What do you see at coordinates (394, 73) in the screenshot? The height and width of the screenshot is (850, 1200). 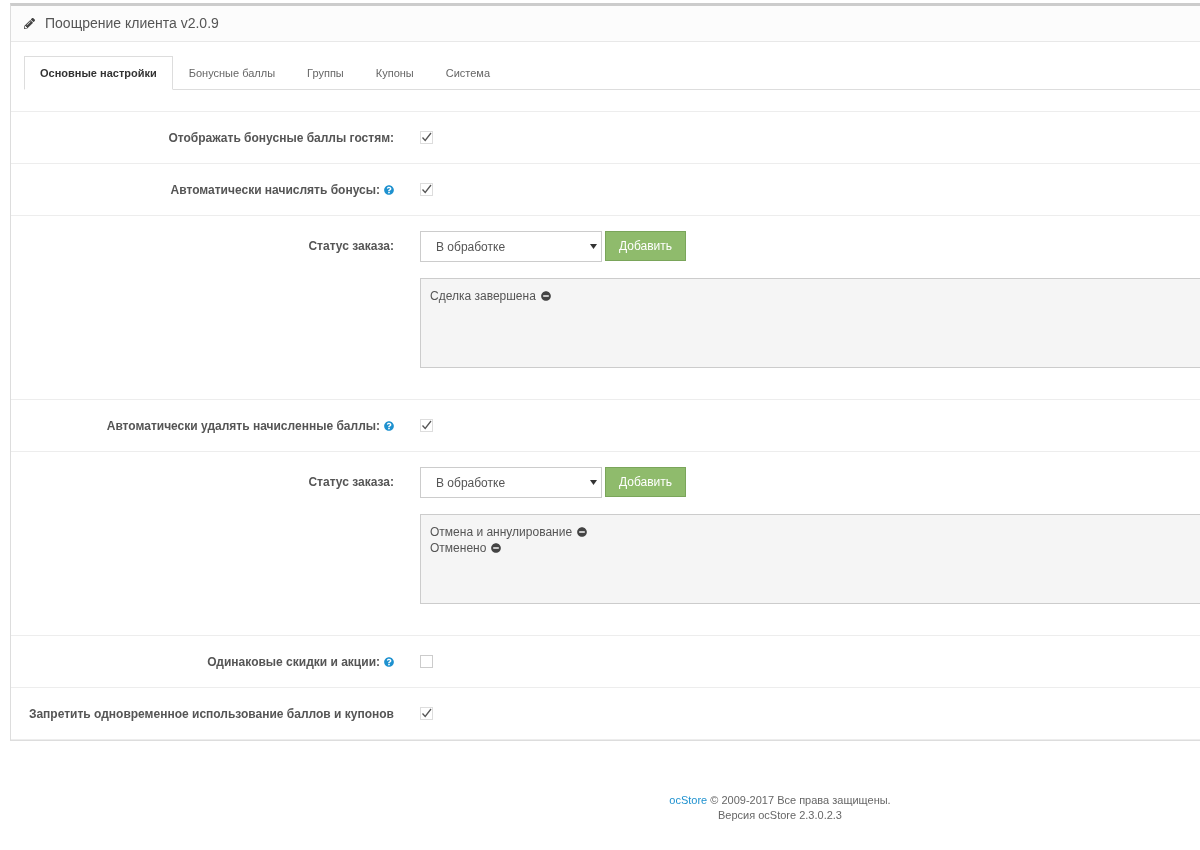 I see `tab: Купоны` at bounding box center [394, 73].